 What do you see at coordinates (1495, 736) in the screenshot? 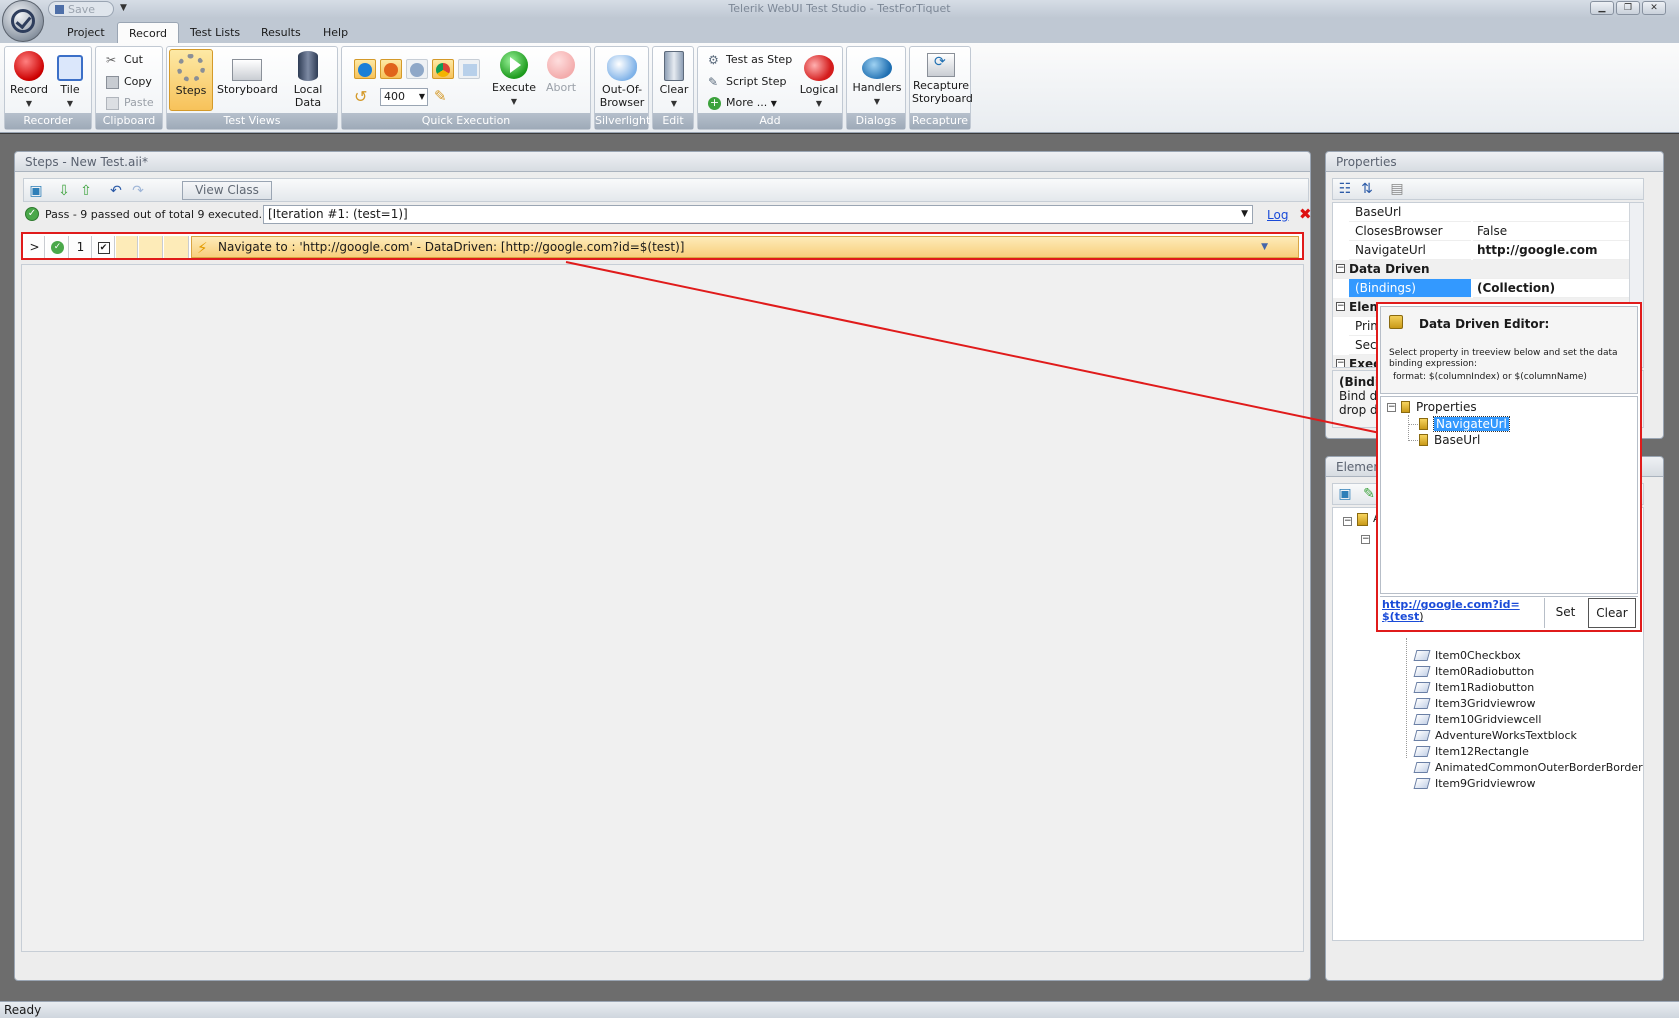
I see `element-item: AdventureWorksTextblock` at bounding box center [1495, 736].